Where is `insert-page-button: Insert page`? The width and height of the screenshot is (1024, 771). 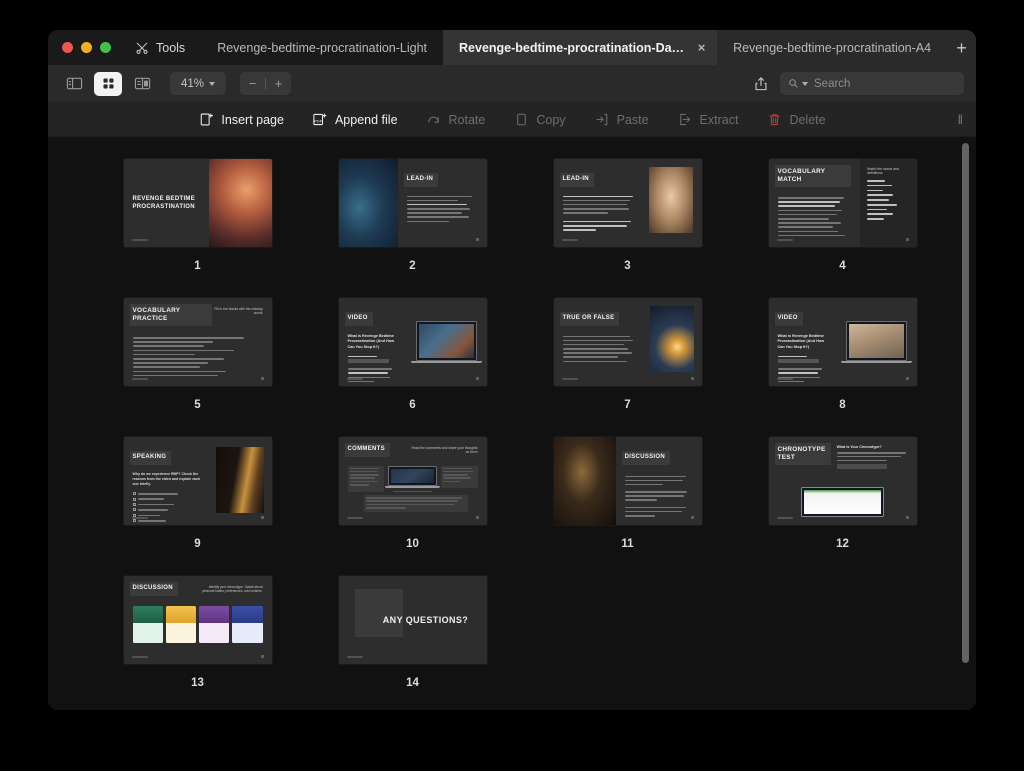
insert-page-button: Insert page is located at coordinates (241, 120).